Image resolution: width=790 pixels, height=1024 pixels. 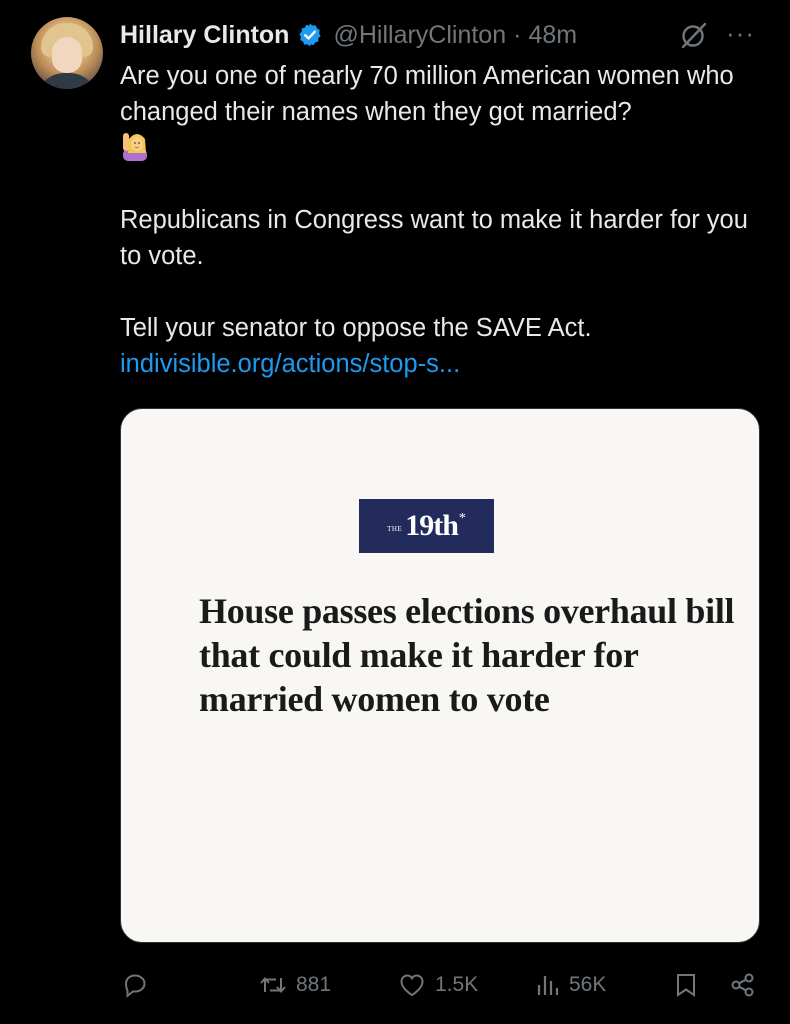 I want to click on action-bar: 881 1.5K 56K, so click(x=395, y=985).